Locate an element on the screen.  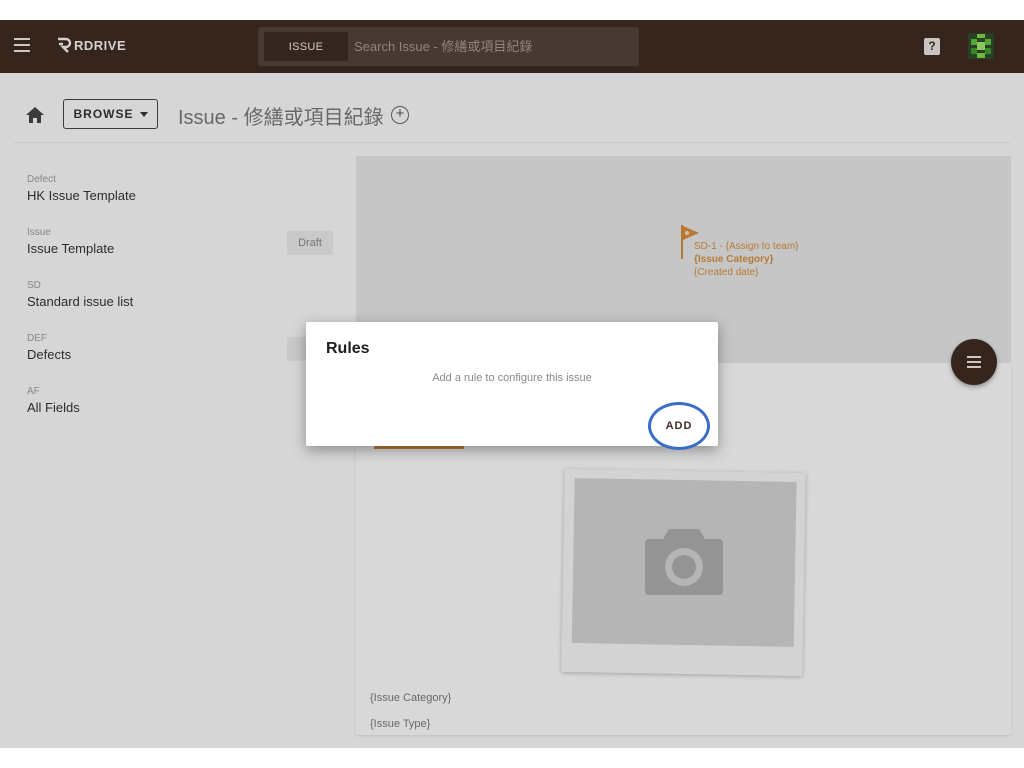
add-rule-button: ADD is located at coordinates (679, 426).